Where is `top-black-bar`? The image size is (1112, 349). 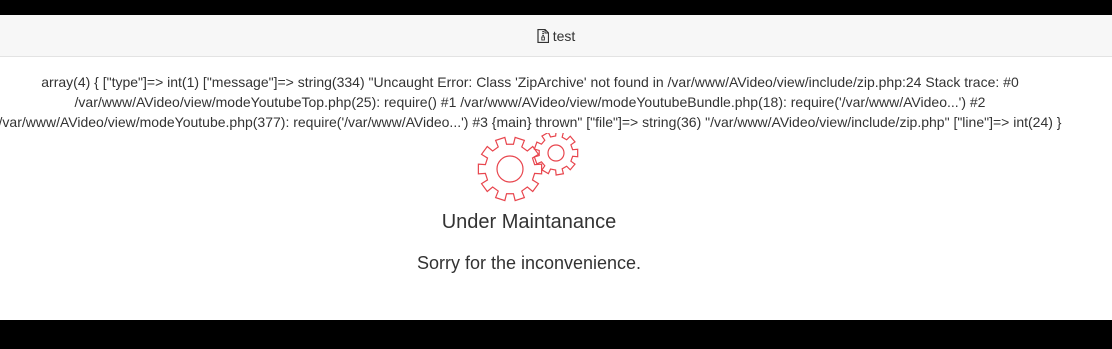
top-black-bar is located at coordinates (556, 7).